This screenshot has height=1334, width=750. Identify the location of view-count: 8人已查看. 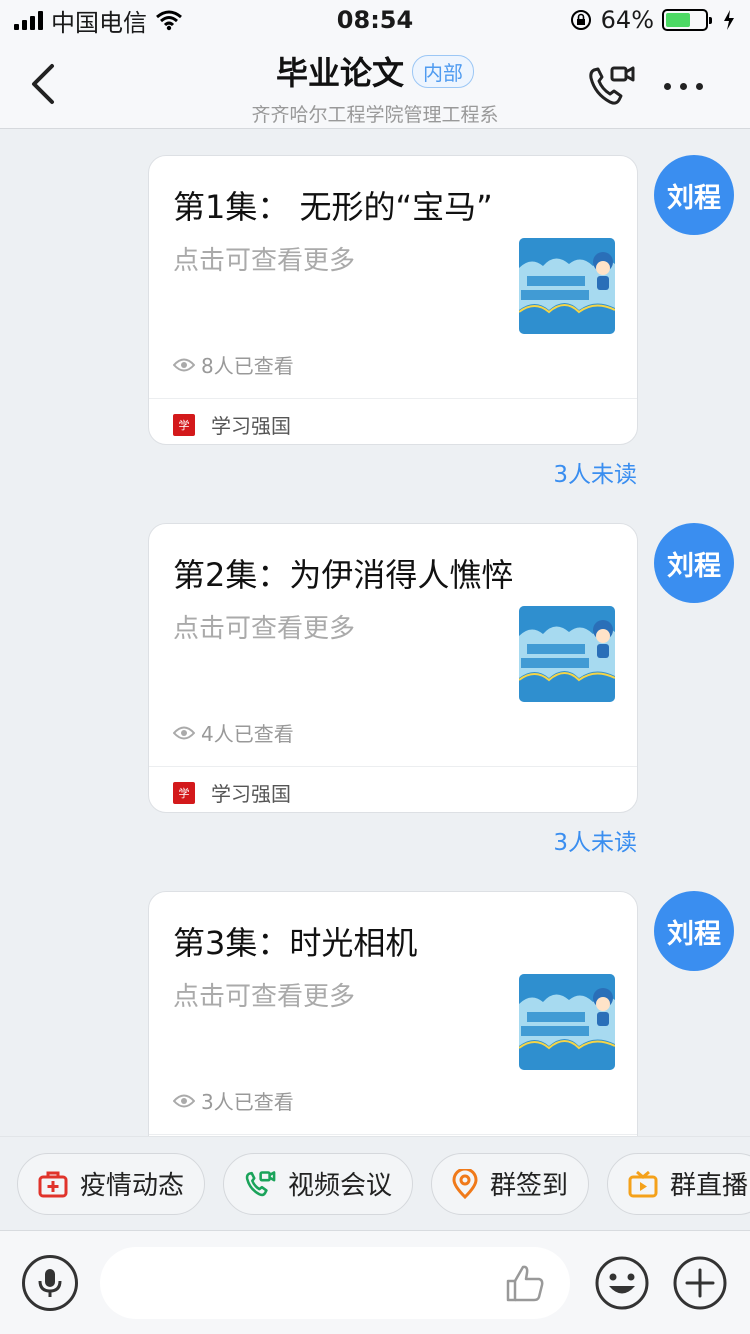
(233, 364).